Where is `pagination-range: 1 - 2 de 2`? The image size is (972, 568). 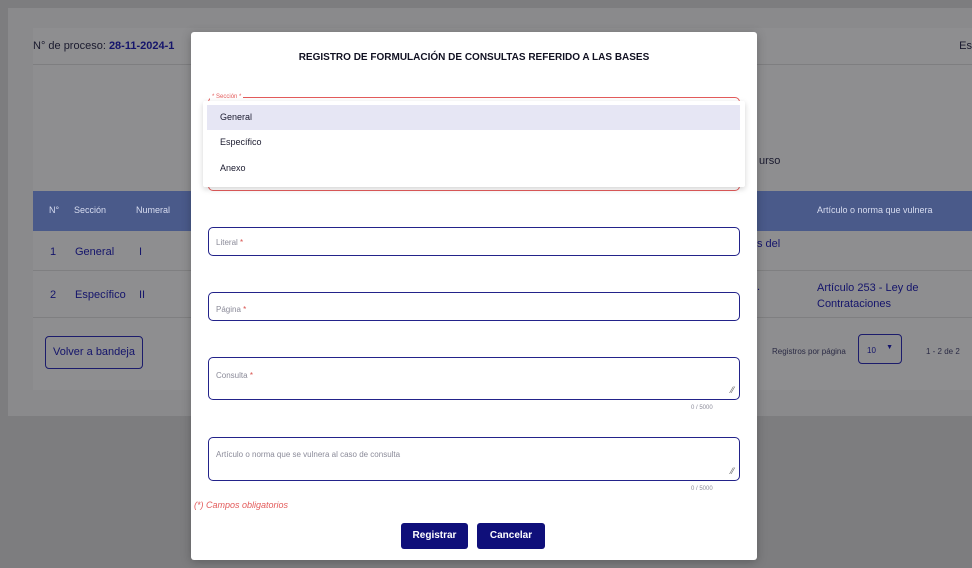
pagination-range: 1 - 2 de 2 is located at coordinates (943, 351).